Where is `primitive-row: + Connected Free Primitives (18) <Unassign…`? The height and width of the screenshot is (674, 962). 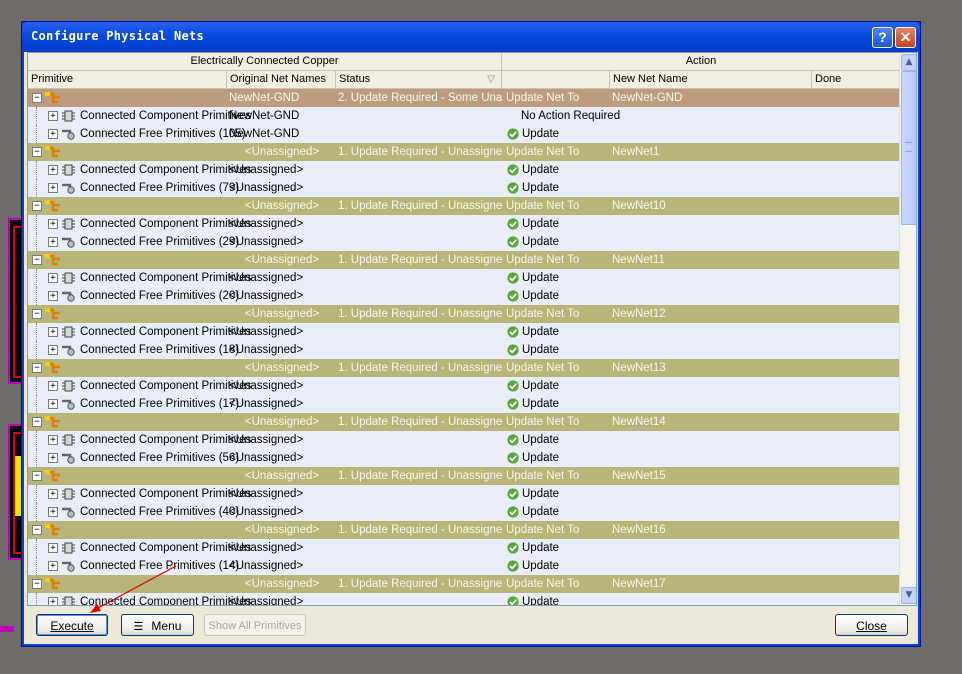 primitive-row: + Connected Free Primitives (18) <Unassign… is located at coordinates (464, 350).